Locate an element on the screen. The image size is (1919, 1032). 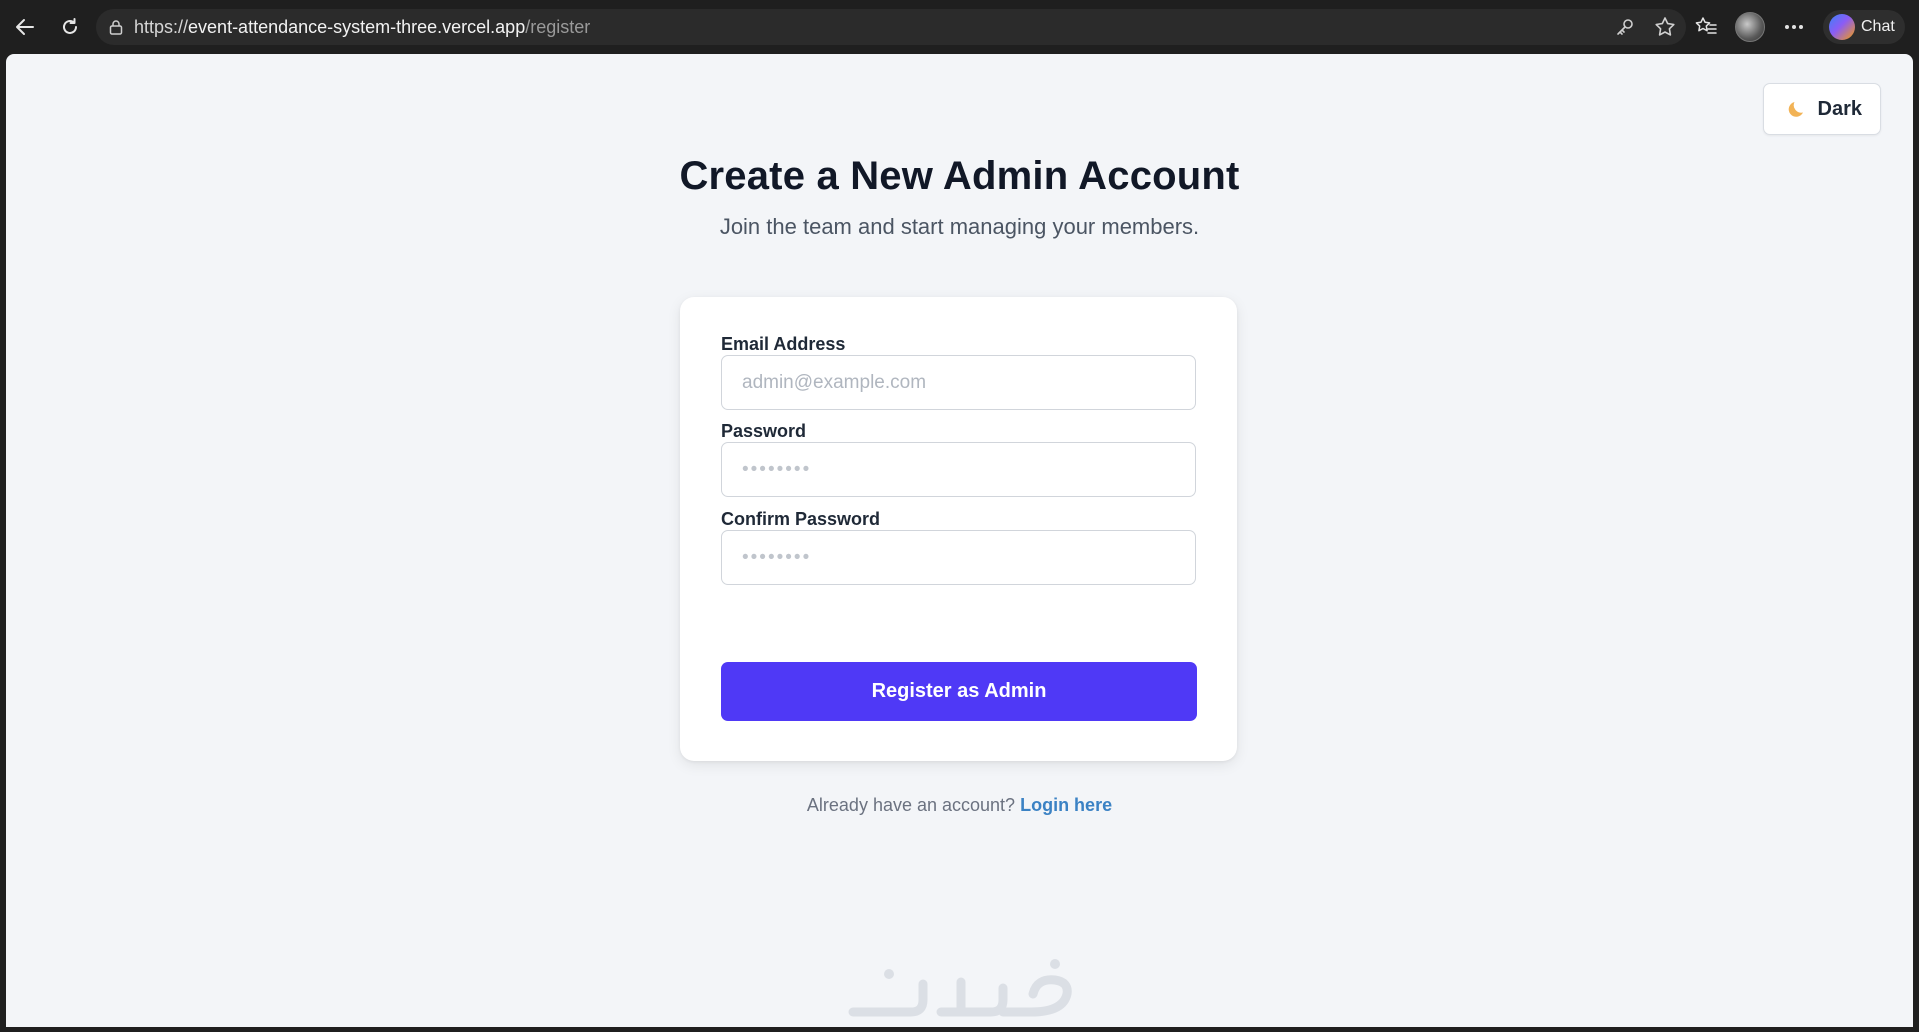
theme-toggle-label: Dark is located at coordinates (1839, 108).